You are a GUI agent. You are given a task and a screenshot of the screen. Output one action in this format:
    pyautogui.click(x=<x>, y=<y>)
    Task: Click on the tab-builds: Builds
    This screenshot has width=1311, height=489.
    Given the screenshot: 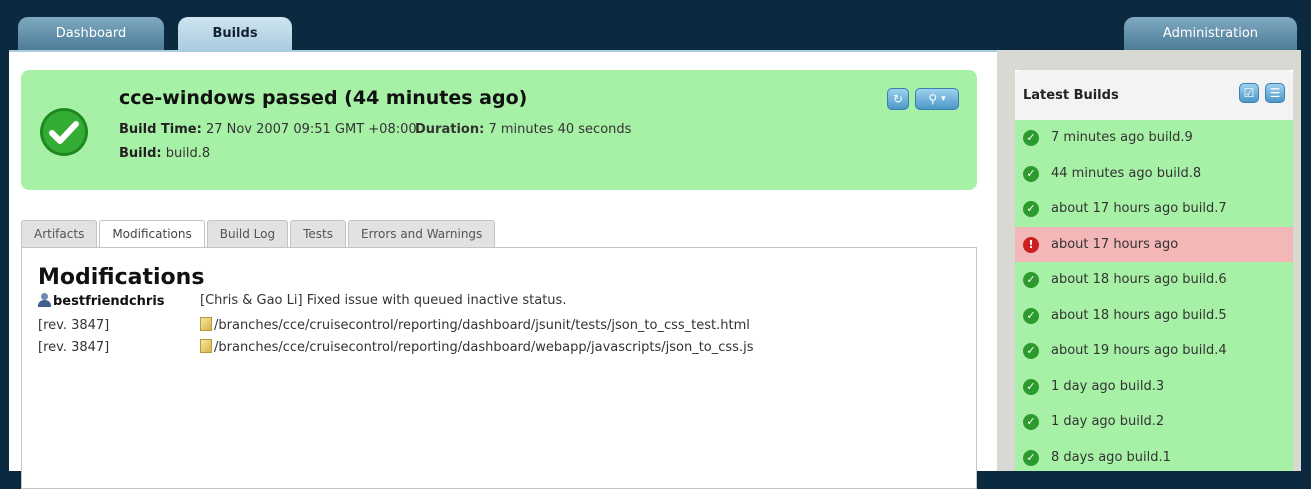 What is the action you would take?
    pyautogui.click(x=235, y=34)
    